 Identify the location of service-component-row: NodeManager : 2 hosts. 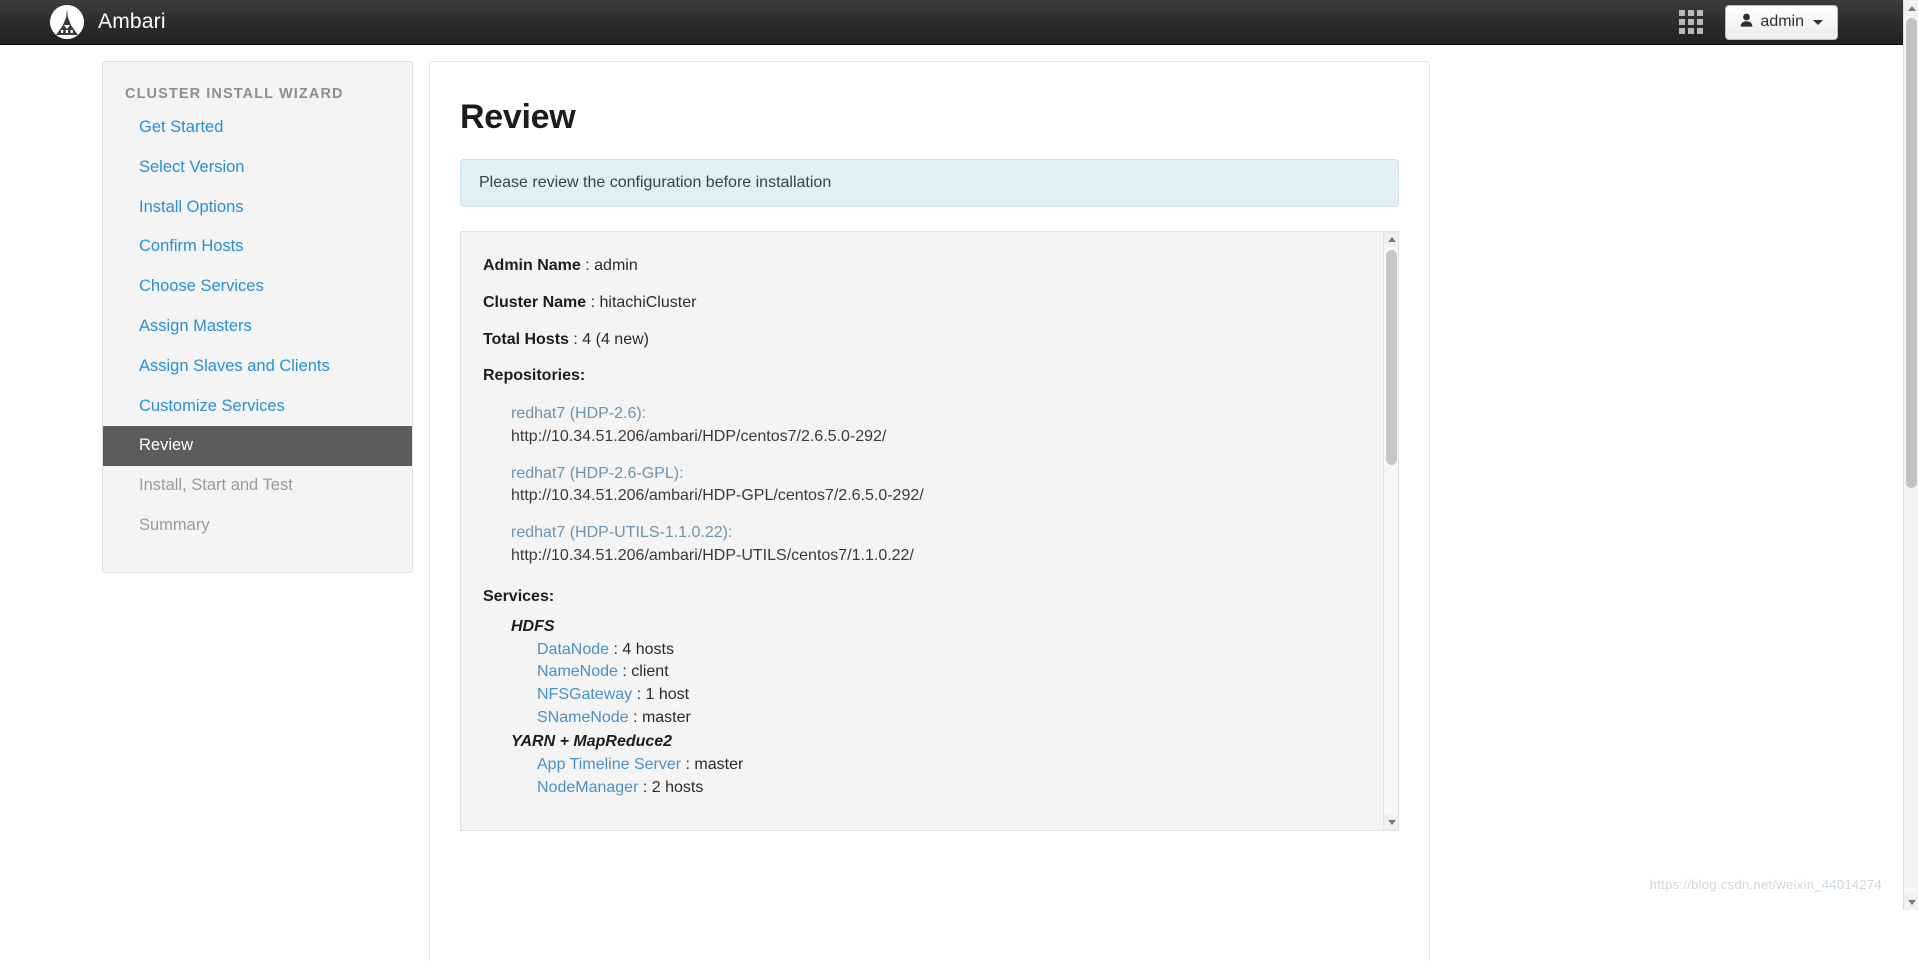
(954, 788).